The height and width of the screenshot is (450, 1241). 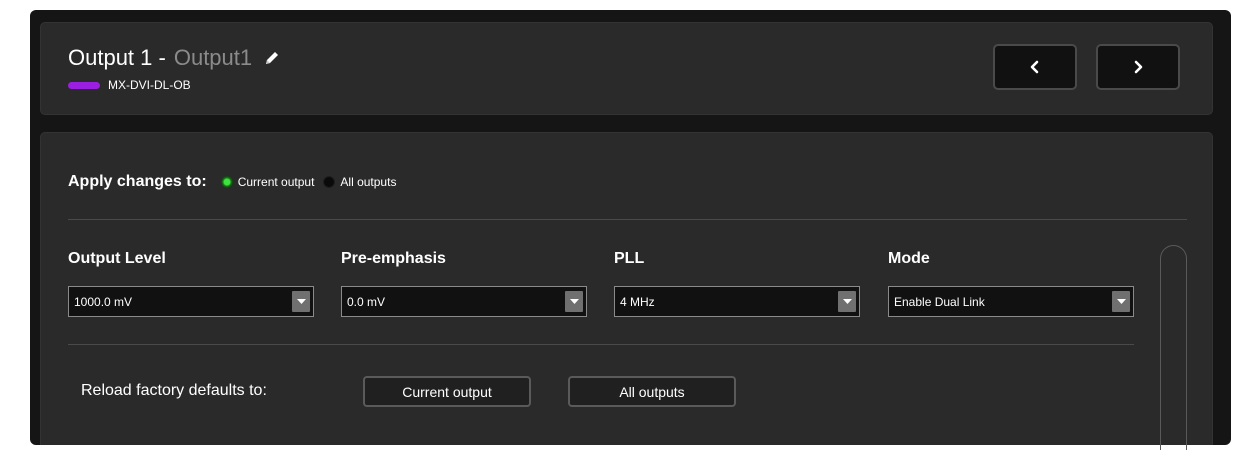 What do you see at coordinates (226, 182) in the screenshot?
I see `radio-current-output` at bounding box center [226, 182].